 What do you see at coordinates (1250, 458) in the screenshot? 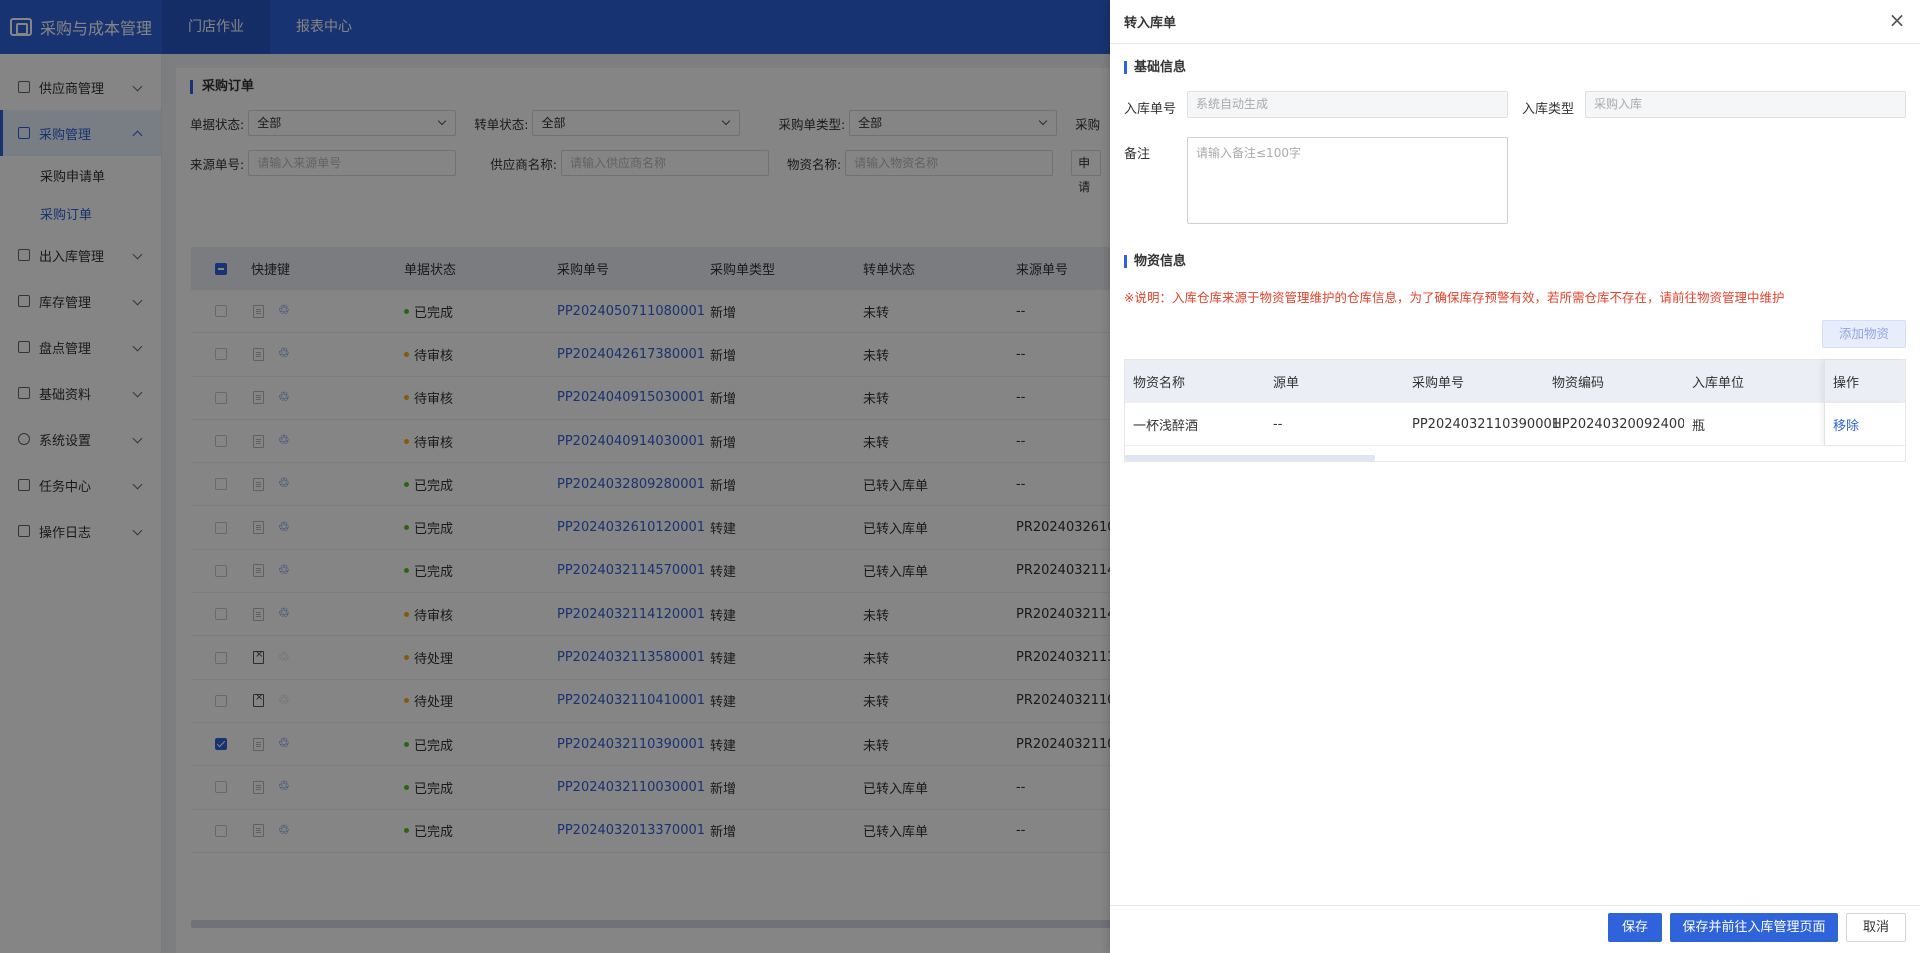
I see `material-table-scrollbar` at bounding box center [1250, 458].